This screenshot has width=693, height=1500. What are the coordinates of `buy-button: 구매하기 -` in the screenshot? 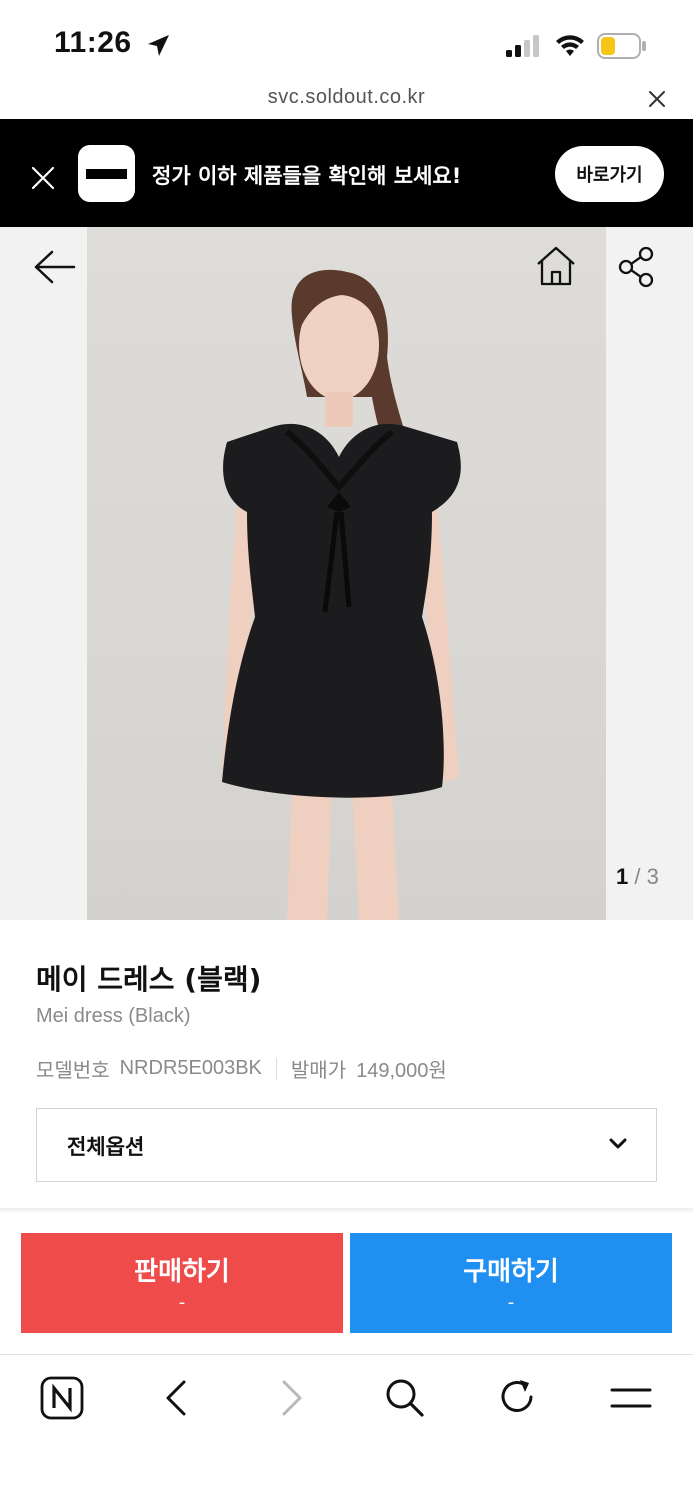 It's located at (511, 1283).